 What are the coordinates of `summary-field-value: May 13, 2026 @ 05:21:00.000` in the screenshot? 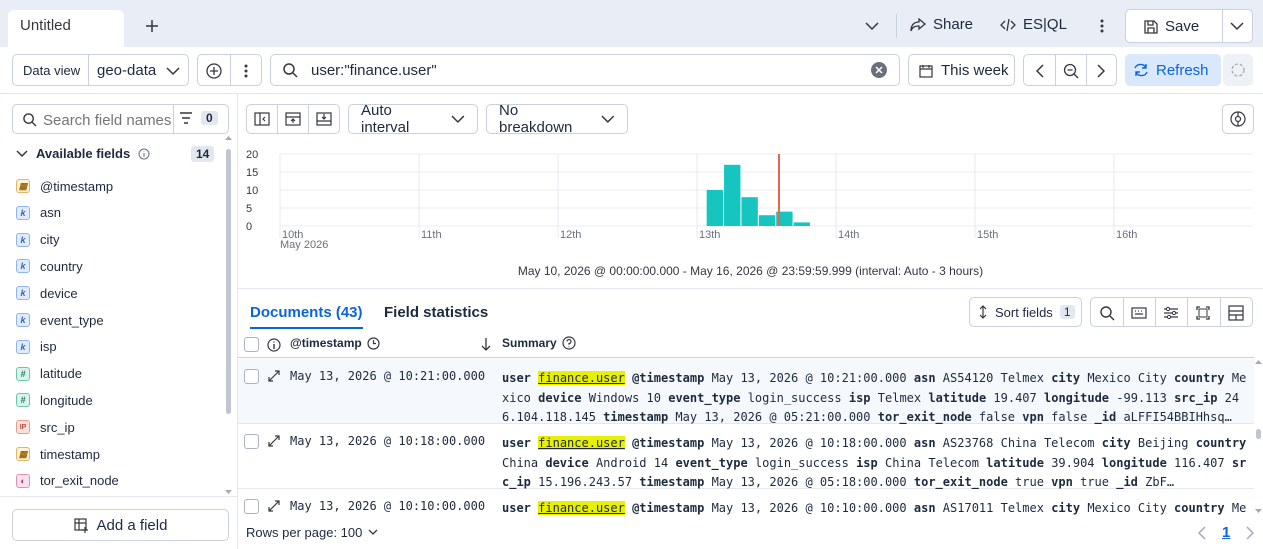 It's located at (773, 417).